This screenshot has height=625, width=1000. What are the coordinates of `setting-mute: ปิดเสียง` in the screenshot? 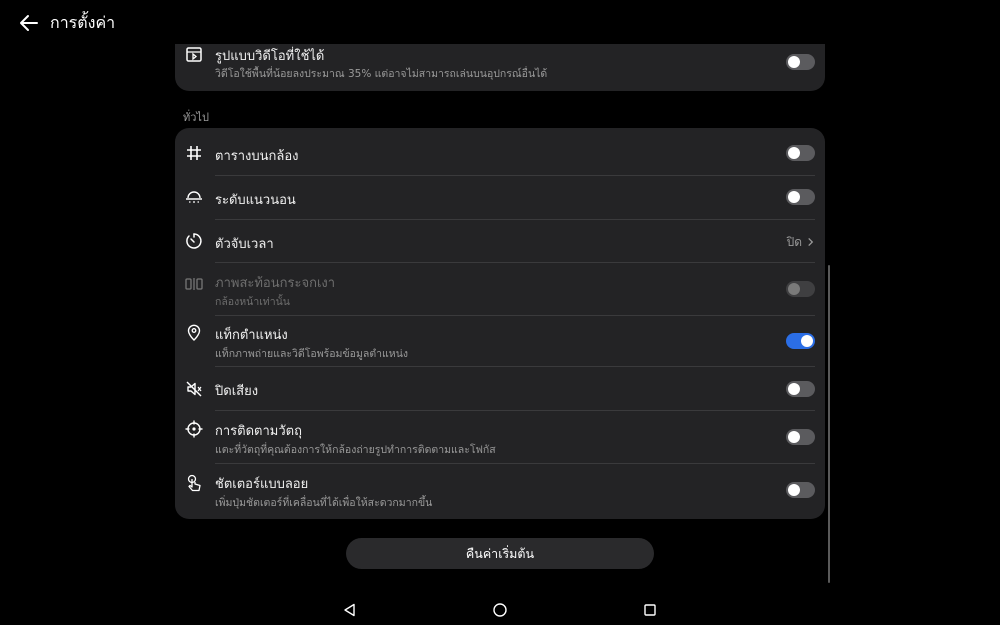 It's located at (500, 388).